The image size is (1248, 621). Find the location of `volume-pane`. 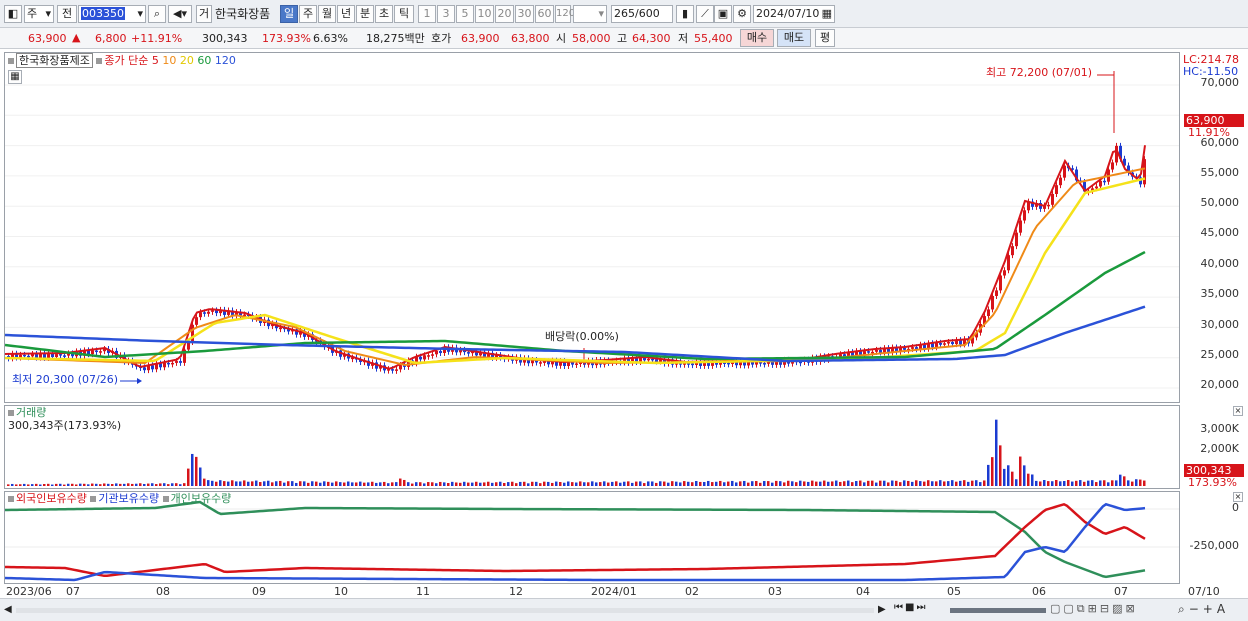

volume-pane is located at coordinates (592, 447).